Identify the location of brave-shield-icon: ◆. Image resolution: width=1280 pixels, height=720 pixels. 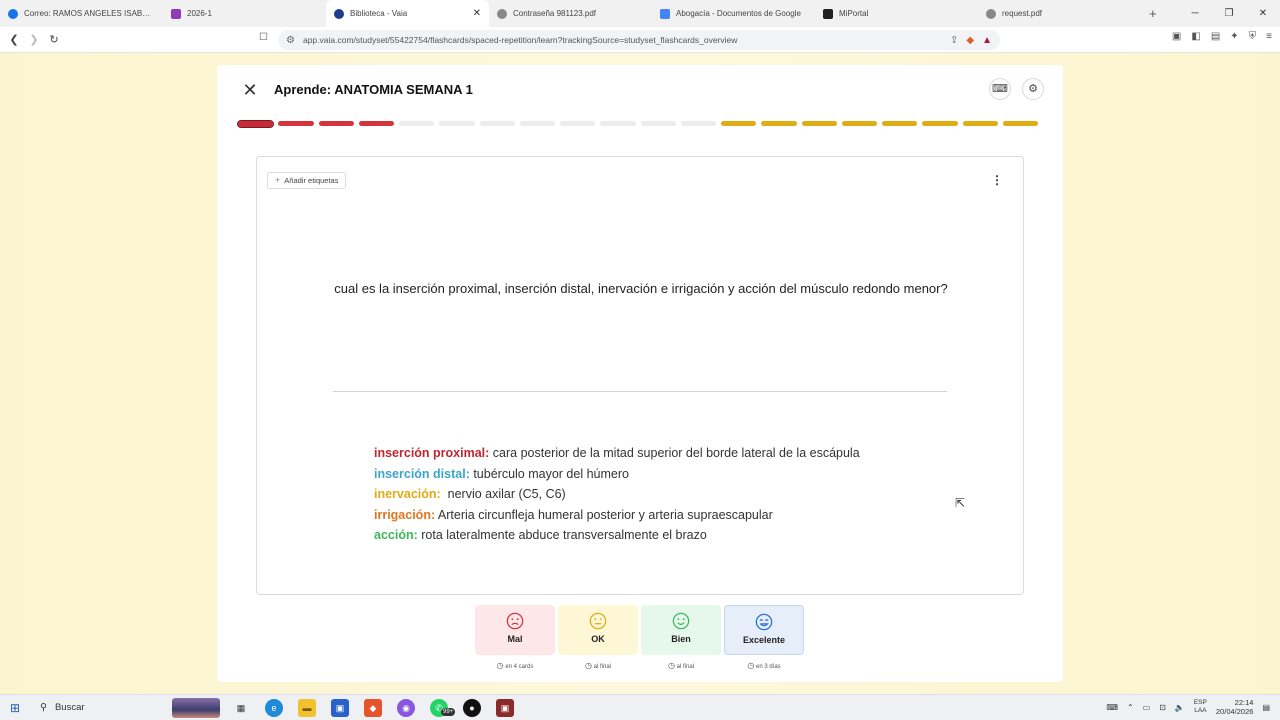
(970, 40).